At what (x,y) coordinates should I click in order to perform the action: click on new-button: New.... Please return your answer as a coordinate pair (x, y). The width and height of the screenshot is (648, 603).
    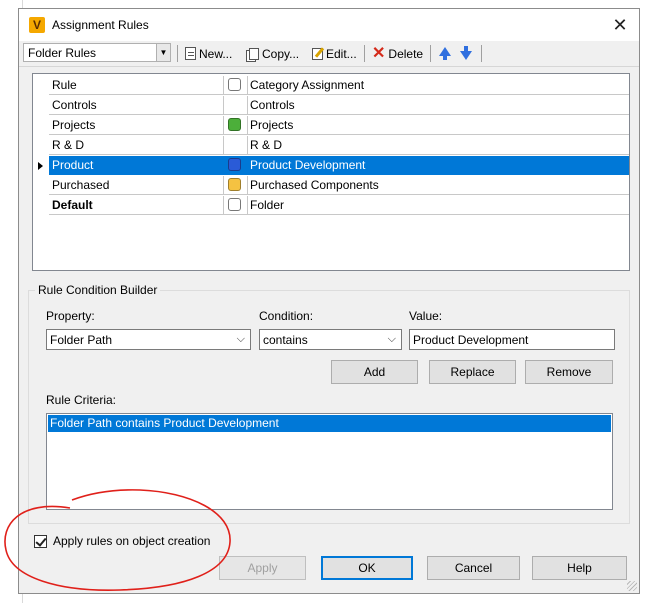
    Looking at the image, I should click on (208, 53).